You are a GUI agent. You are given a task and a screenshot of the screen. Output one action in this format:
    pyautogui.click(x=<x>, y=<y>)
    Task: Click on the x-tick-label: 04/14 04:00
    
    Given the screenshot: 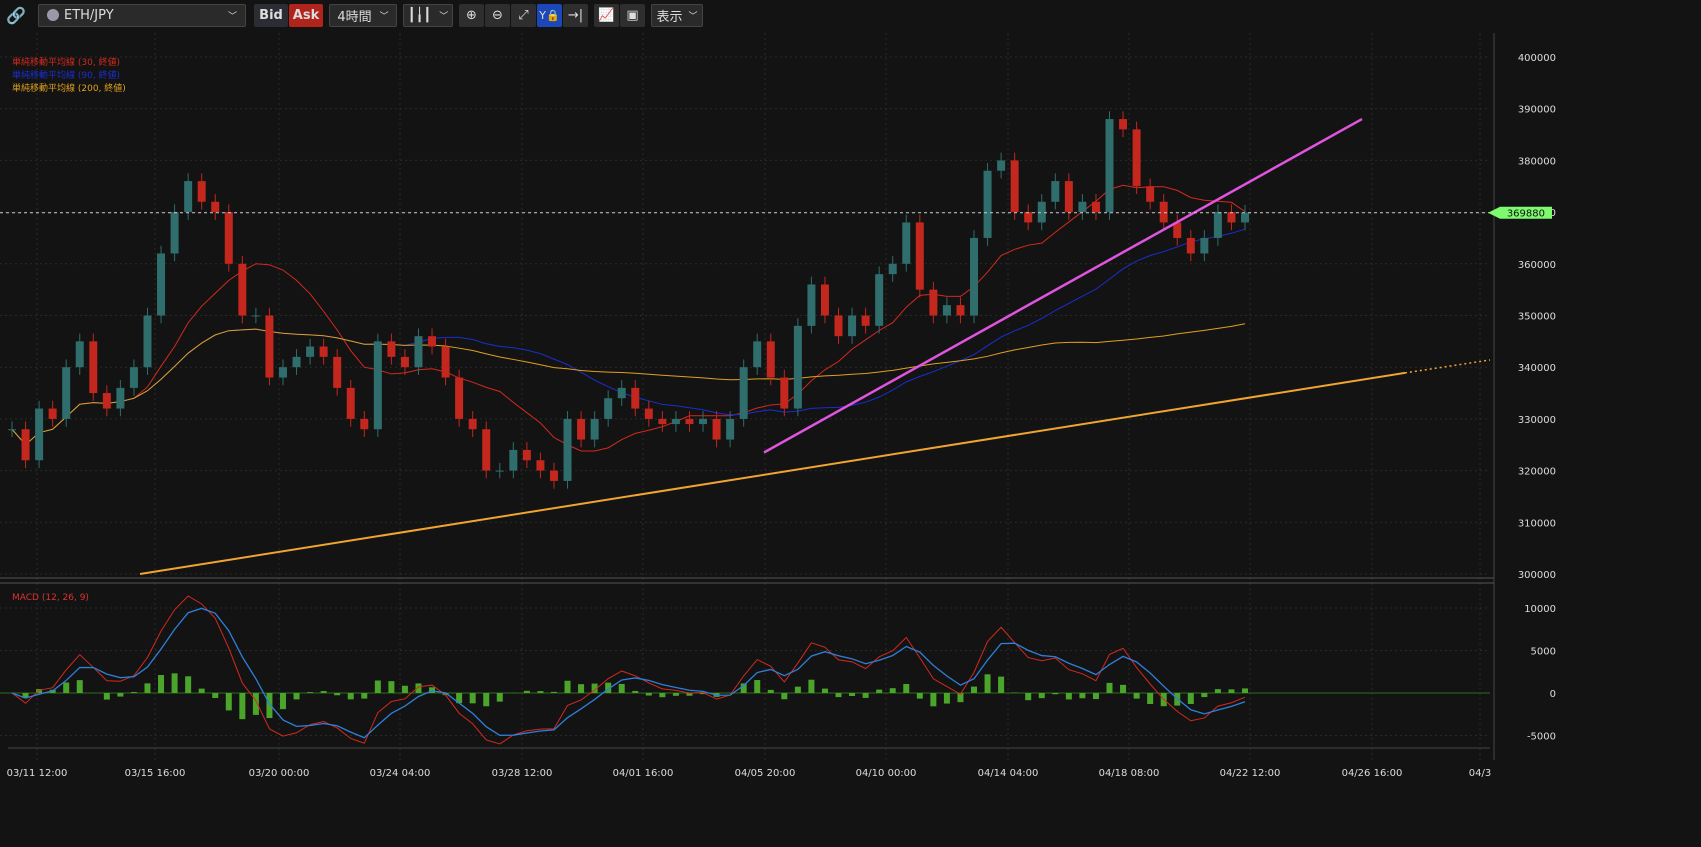 What is the action you would take?
    pyautogui.click(x=1008, y=773)
    